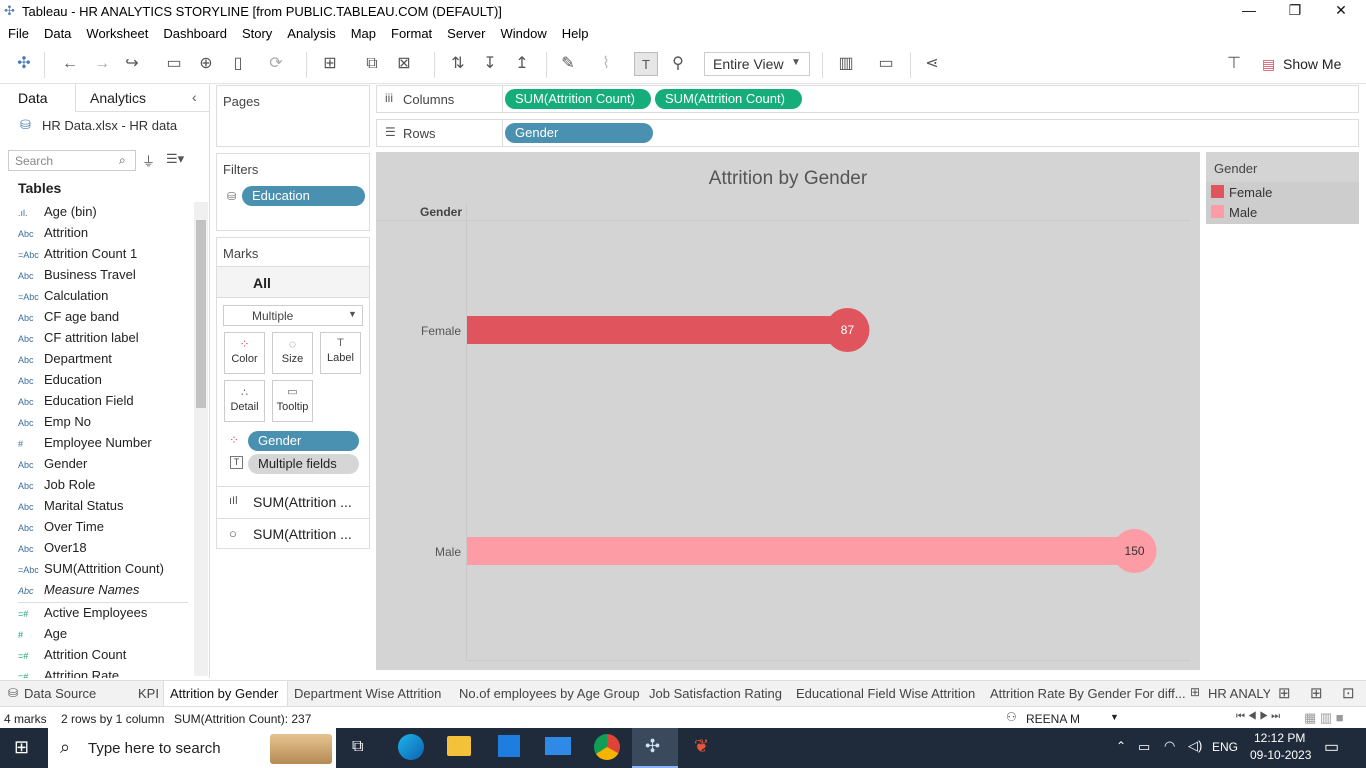 The width and height of the screenshot is (1366, 768). What do you see at coordinates (192, 748) in the screenshot?
I see `taskbar-search: ⌕ Type here to search` at bounding box center [192, 748].